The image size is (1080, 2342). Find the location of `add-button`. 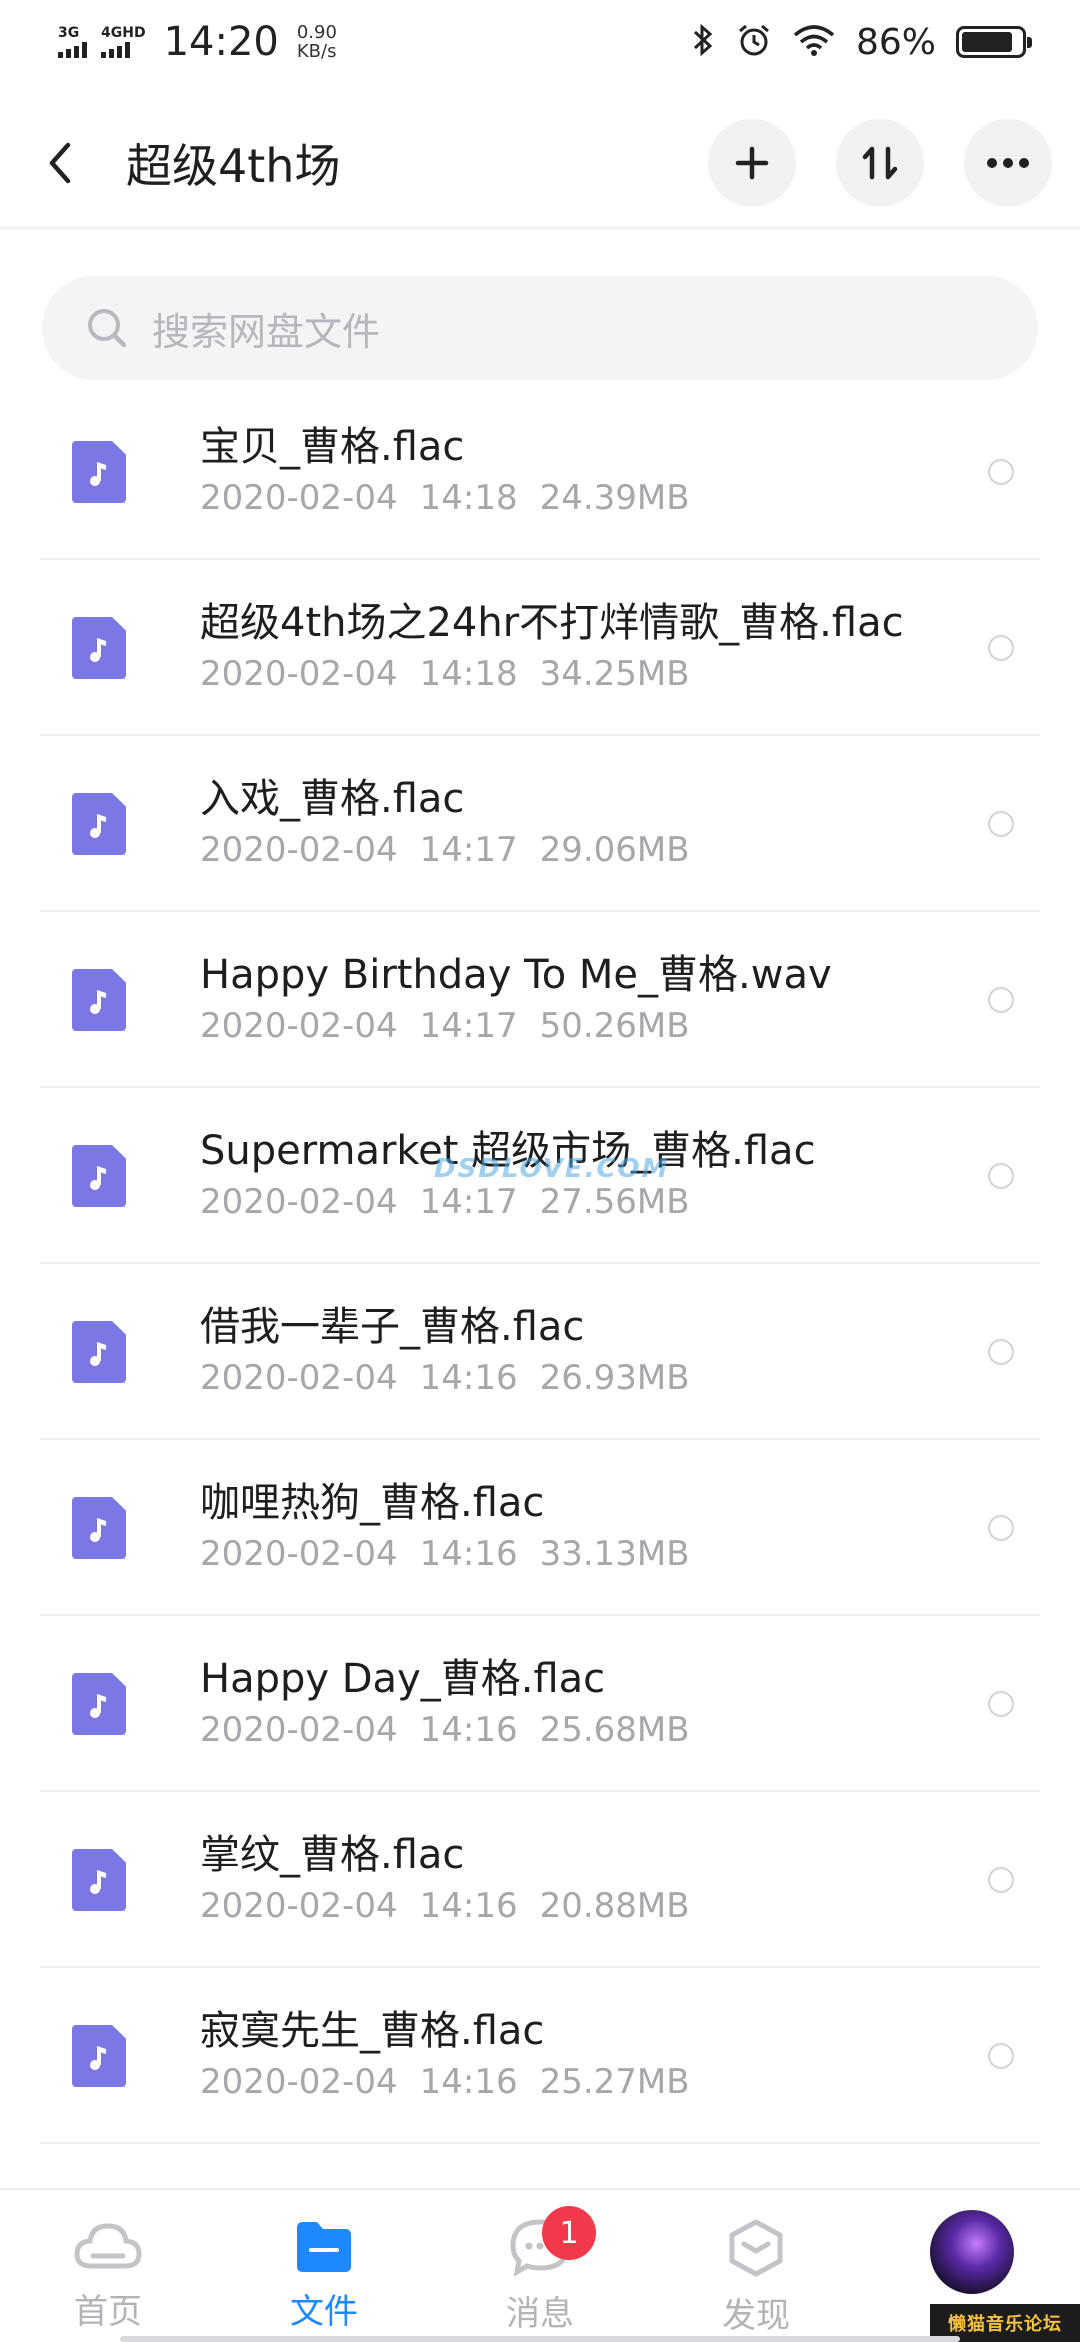

add-button is located at coordinates (752, 163).